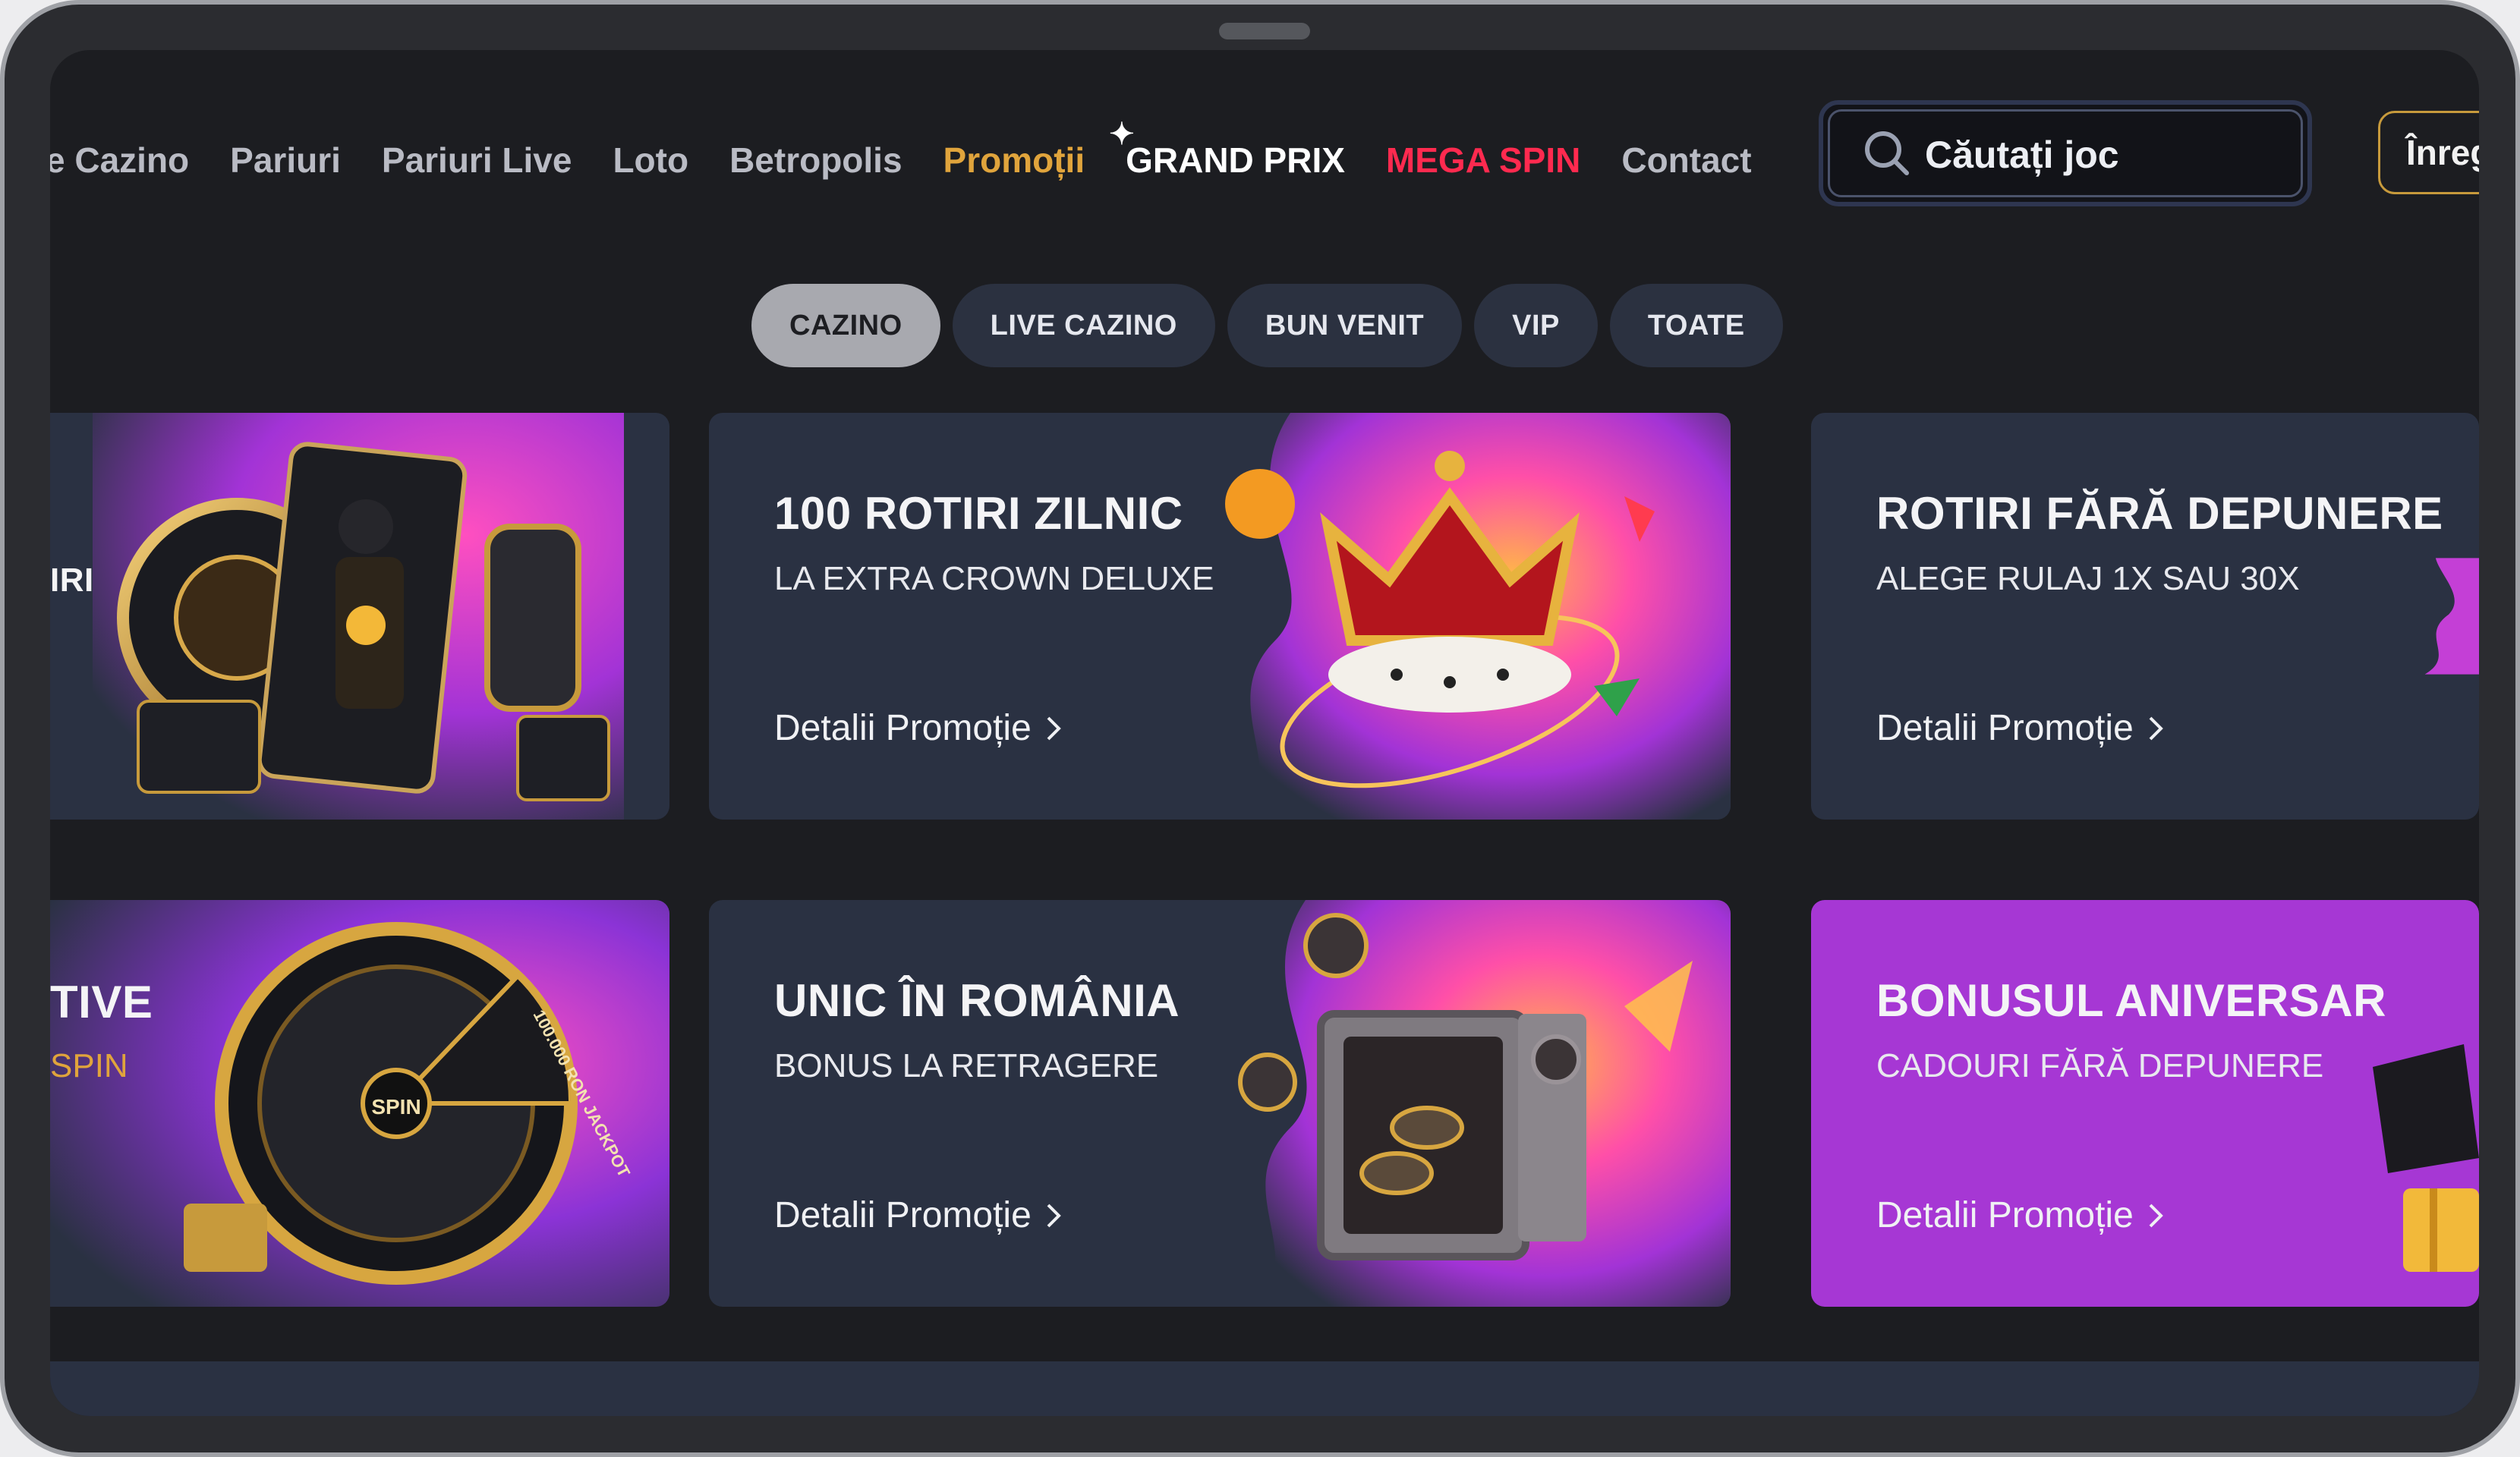  What do you see at coordinates (119, 160) in the screenshot?
I see `nav-item-cazino: e Cazino` at bounding box center [119, 160].